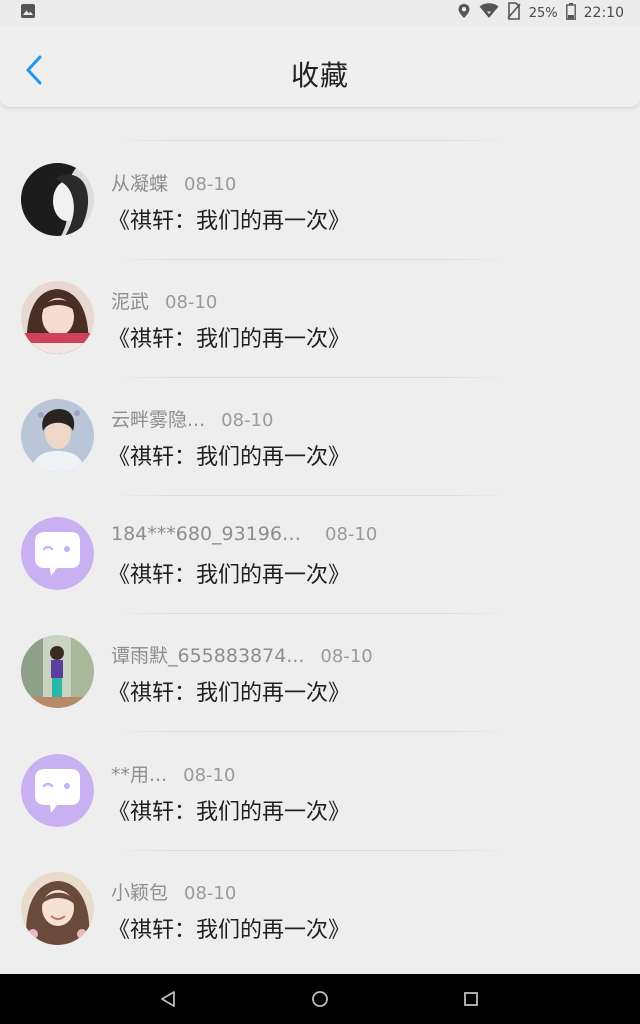 Image resolution: width=640 pixels, height=1024 pixels. Describe the element at coordinates (464, 13) in the screenshot. I see `location-icon` at that location.